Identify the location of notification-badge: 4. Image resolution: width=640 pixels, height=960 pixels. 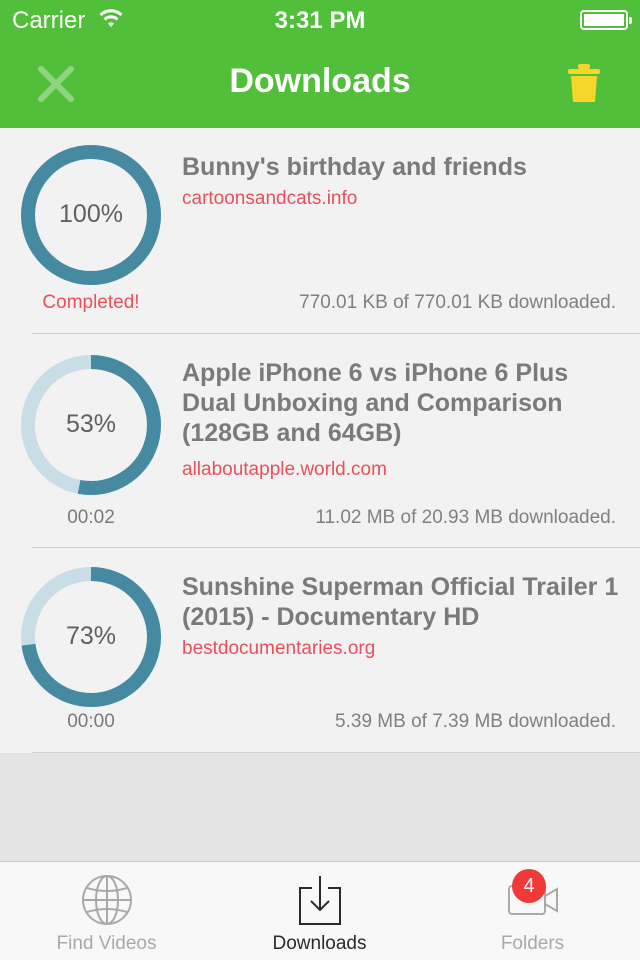
(529, 886).